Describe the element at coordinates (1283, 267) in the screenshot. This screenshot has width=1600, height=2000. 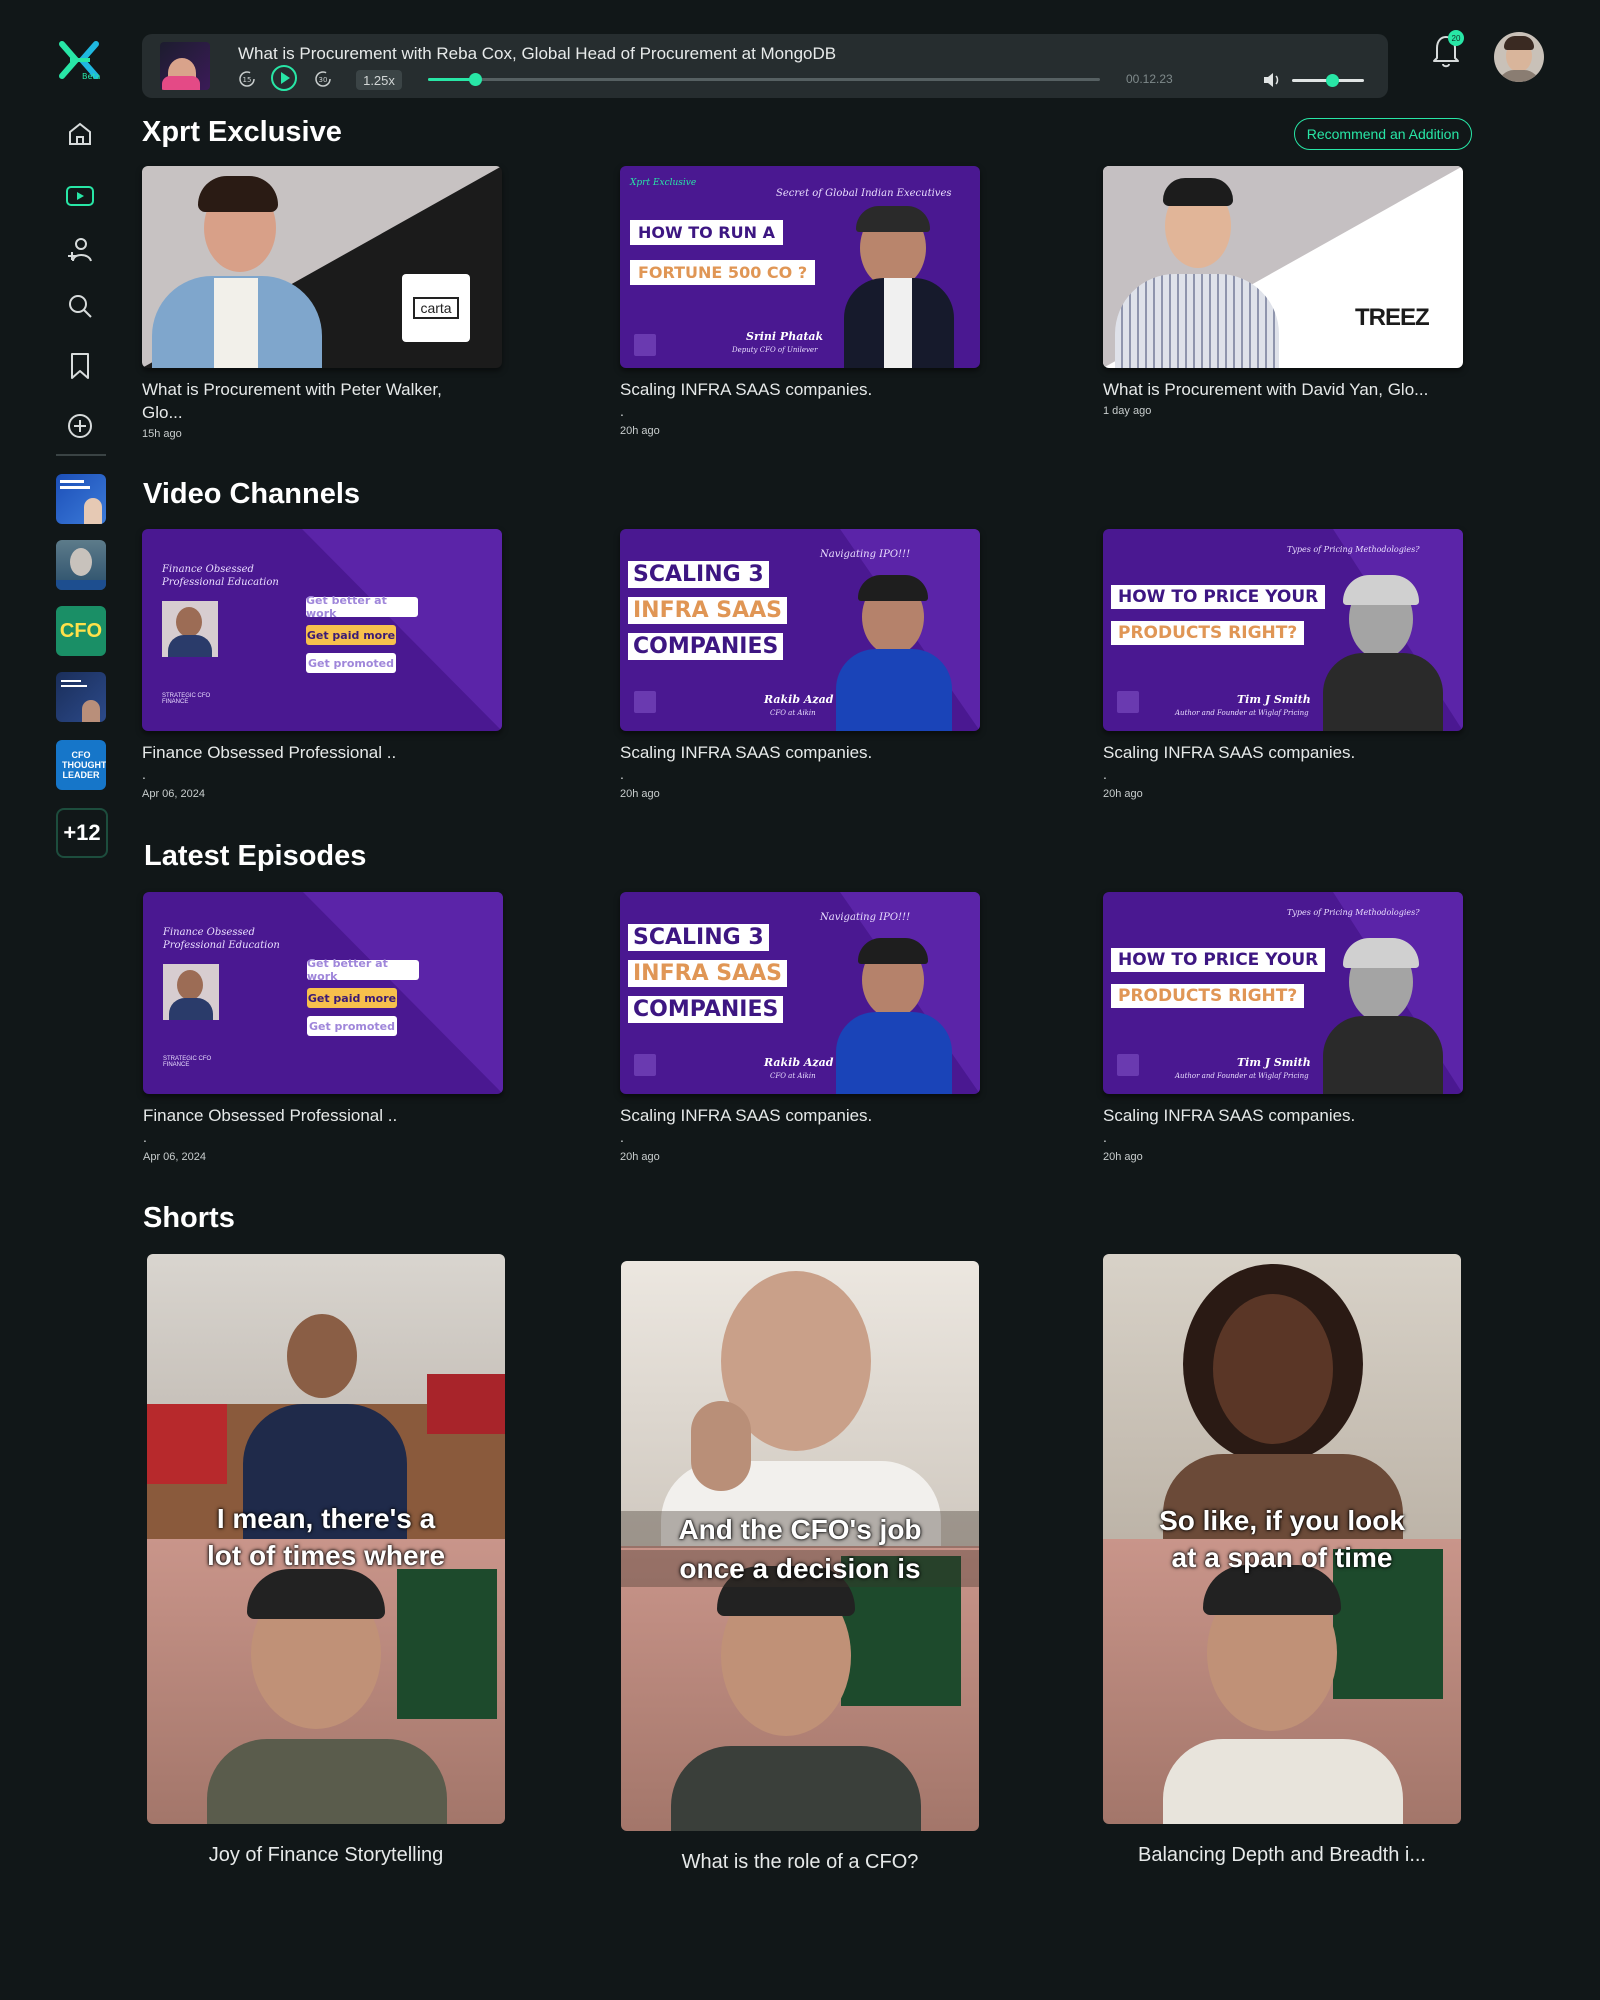
I see `video-thumbnail: TREEZ` at that location.